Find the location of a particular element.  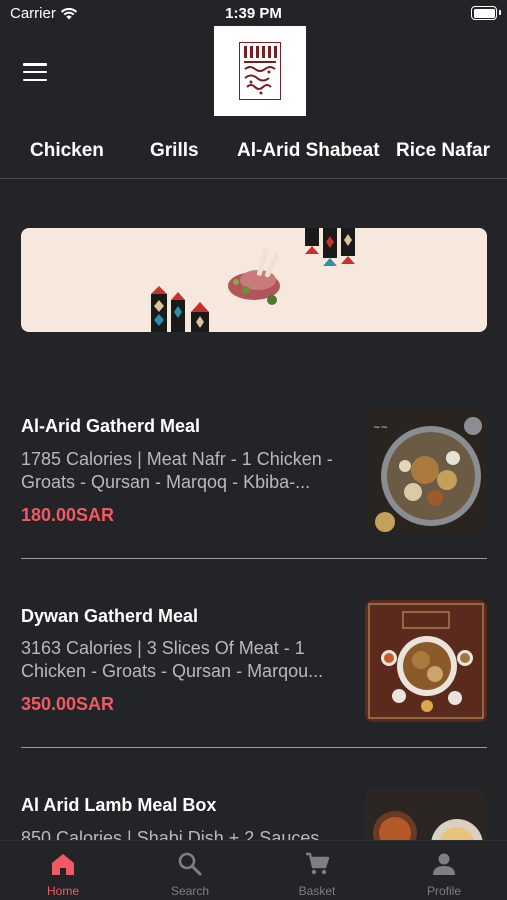

status-bar: Carrier 1:39 PM is located at coordinates (253, 14).